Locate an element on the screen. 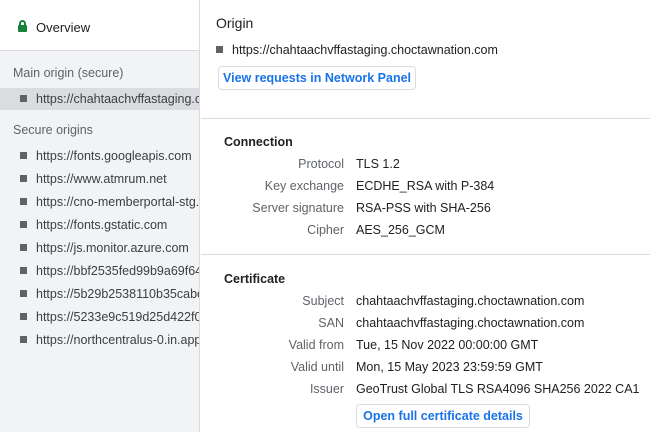 Image resolution: width=650 pixels, height=432 pixels. connection-key: Protocol is located at coordinates (321, 164).